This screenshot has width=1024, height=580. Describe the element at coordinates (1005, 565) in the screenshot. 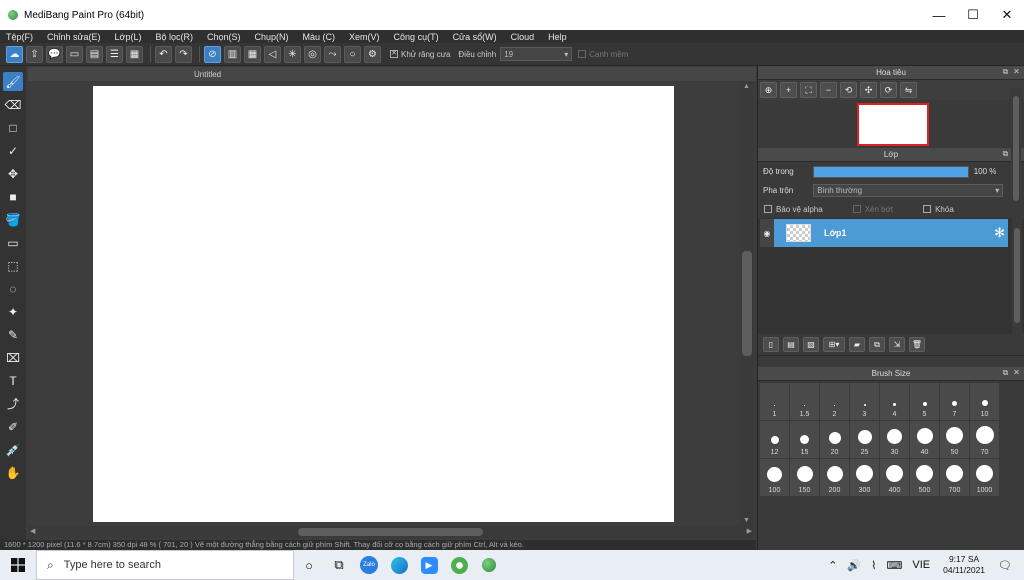

I see `notification-icon: 🗨` at that location.